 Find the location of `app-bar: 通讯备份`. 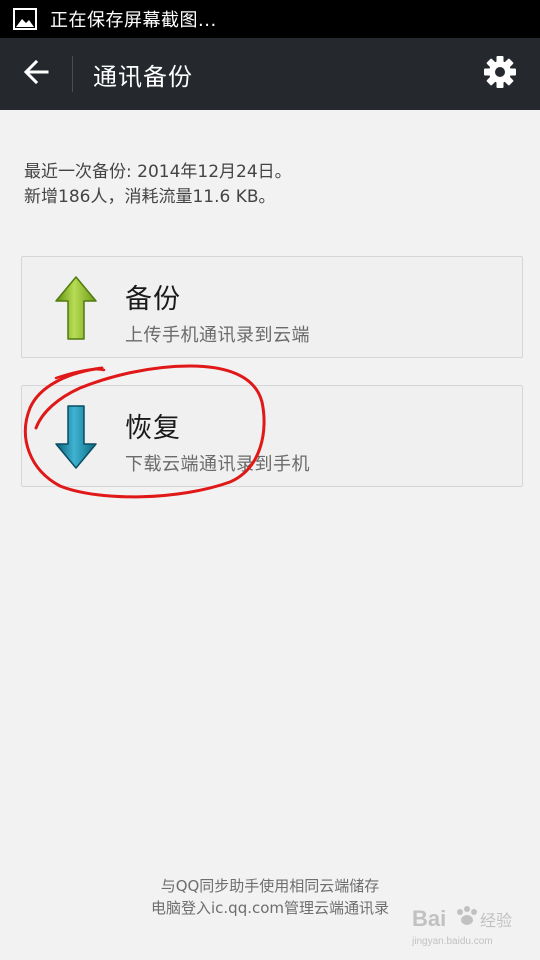

app-bar: 通讯备份 is located at coordinates (270, 74).